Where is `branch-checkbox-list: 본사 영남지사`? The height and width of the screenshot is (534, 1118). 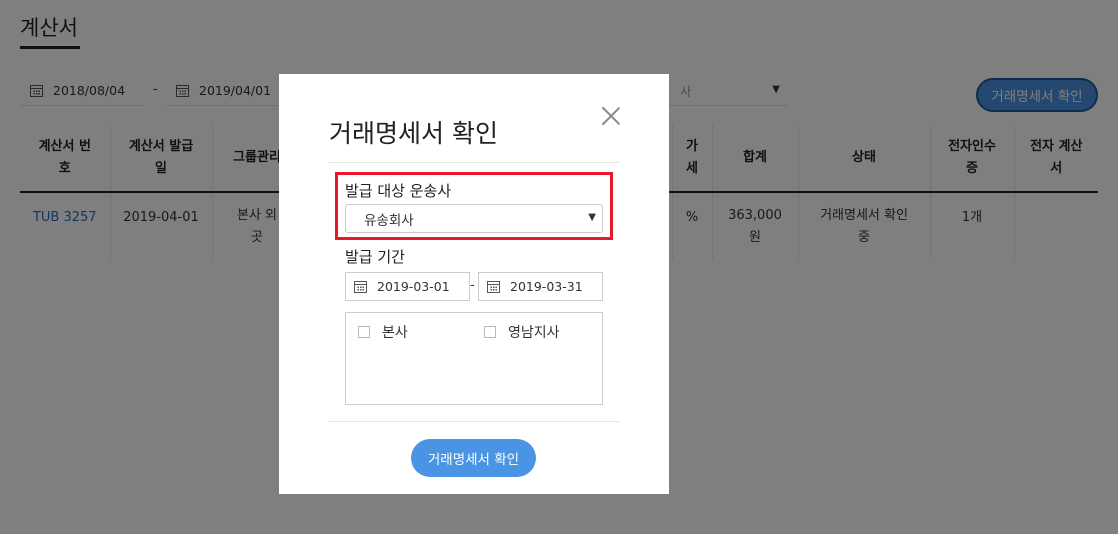
branch-checkbox-list: 본사 영남지사 is located at coordinates (474, 358).